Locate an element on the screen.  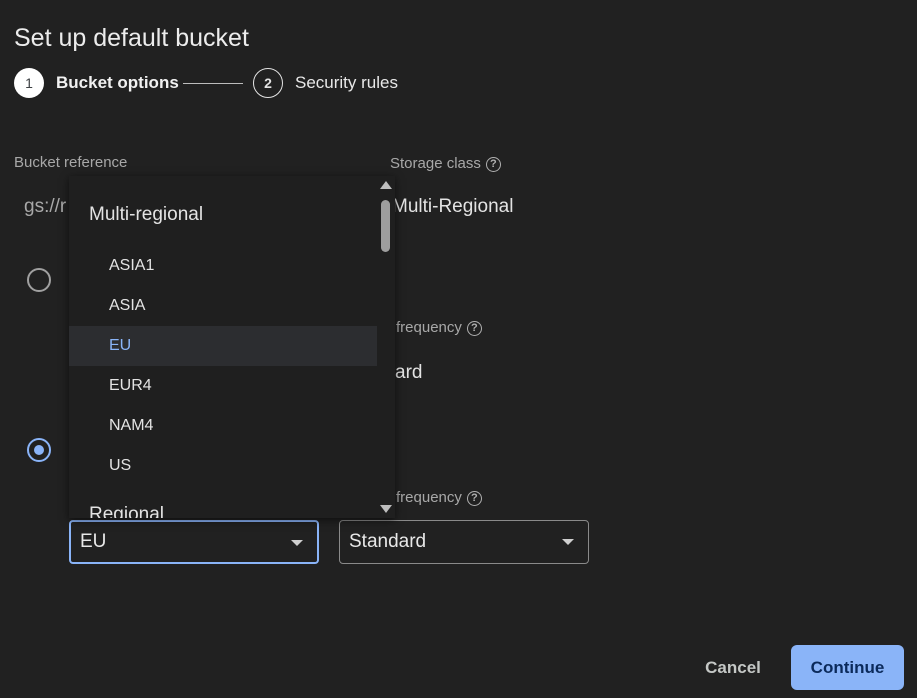
access-frequency-value-1: ard is located at coordinates (409, 372).